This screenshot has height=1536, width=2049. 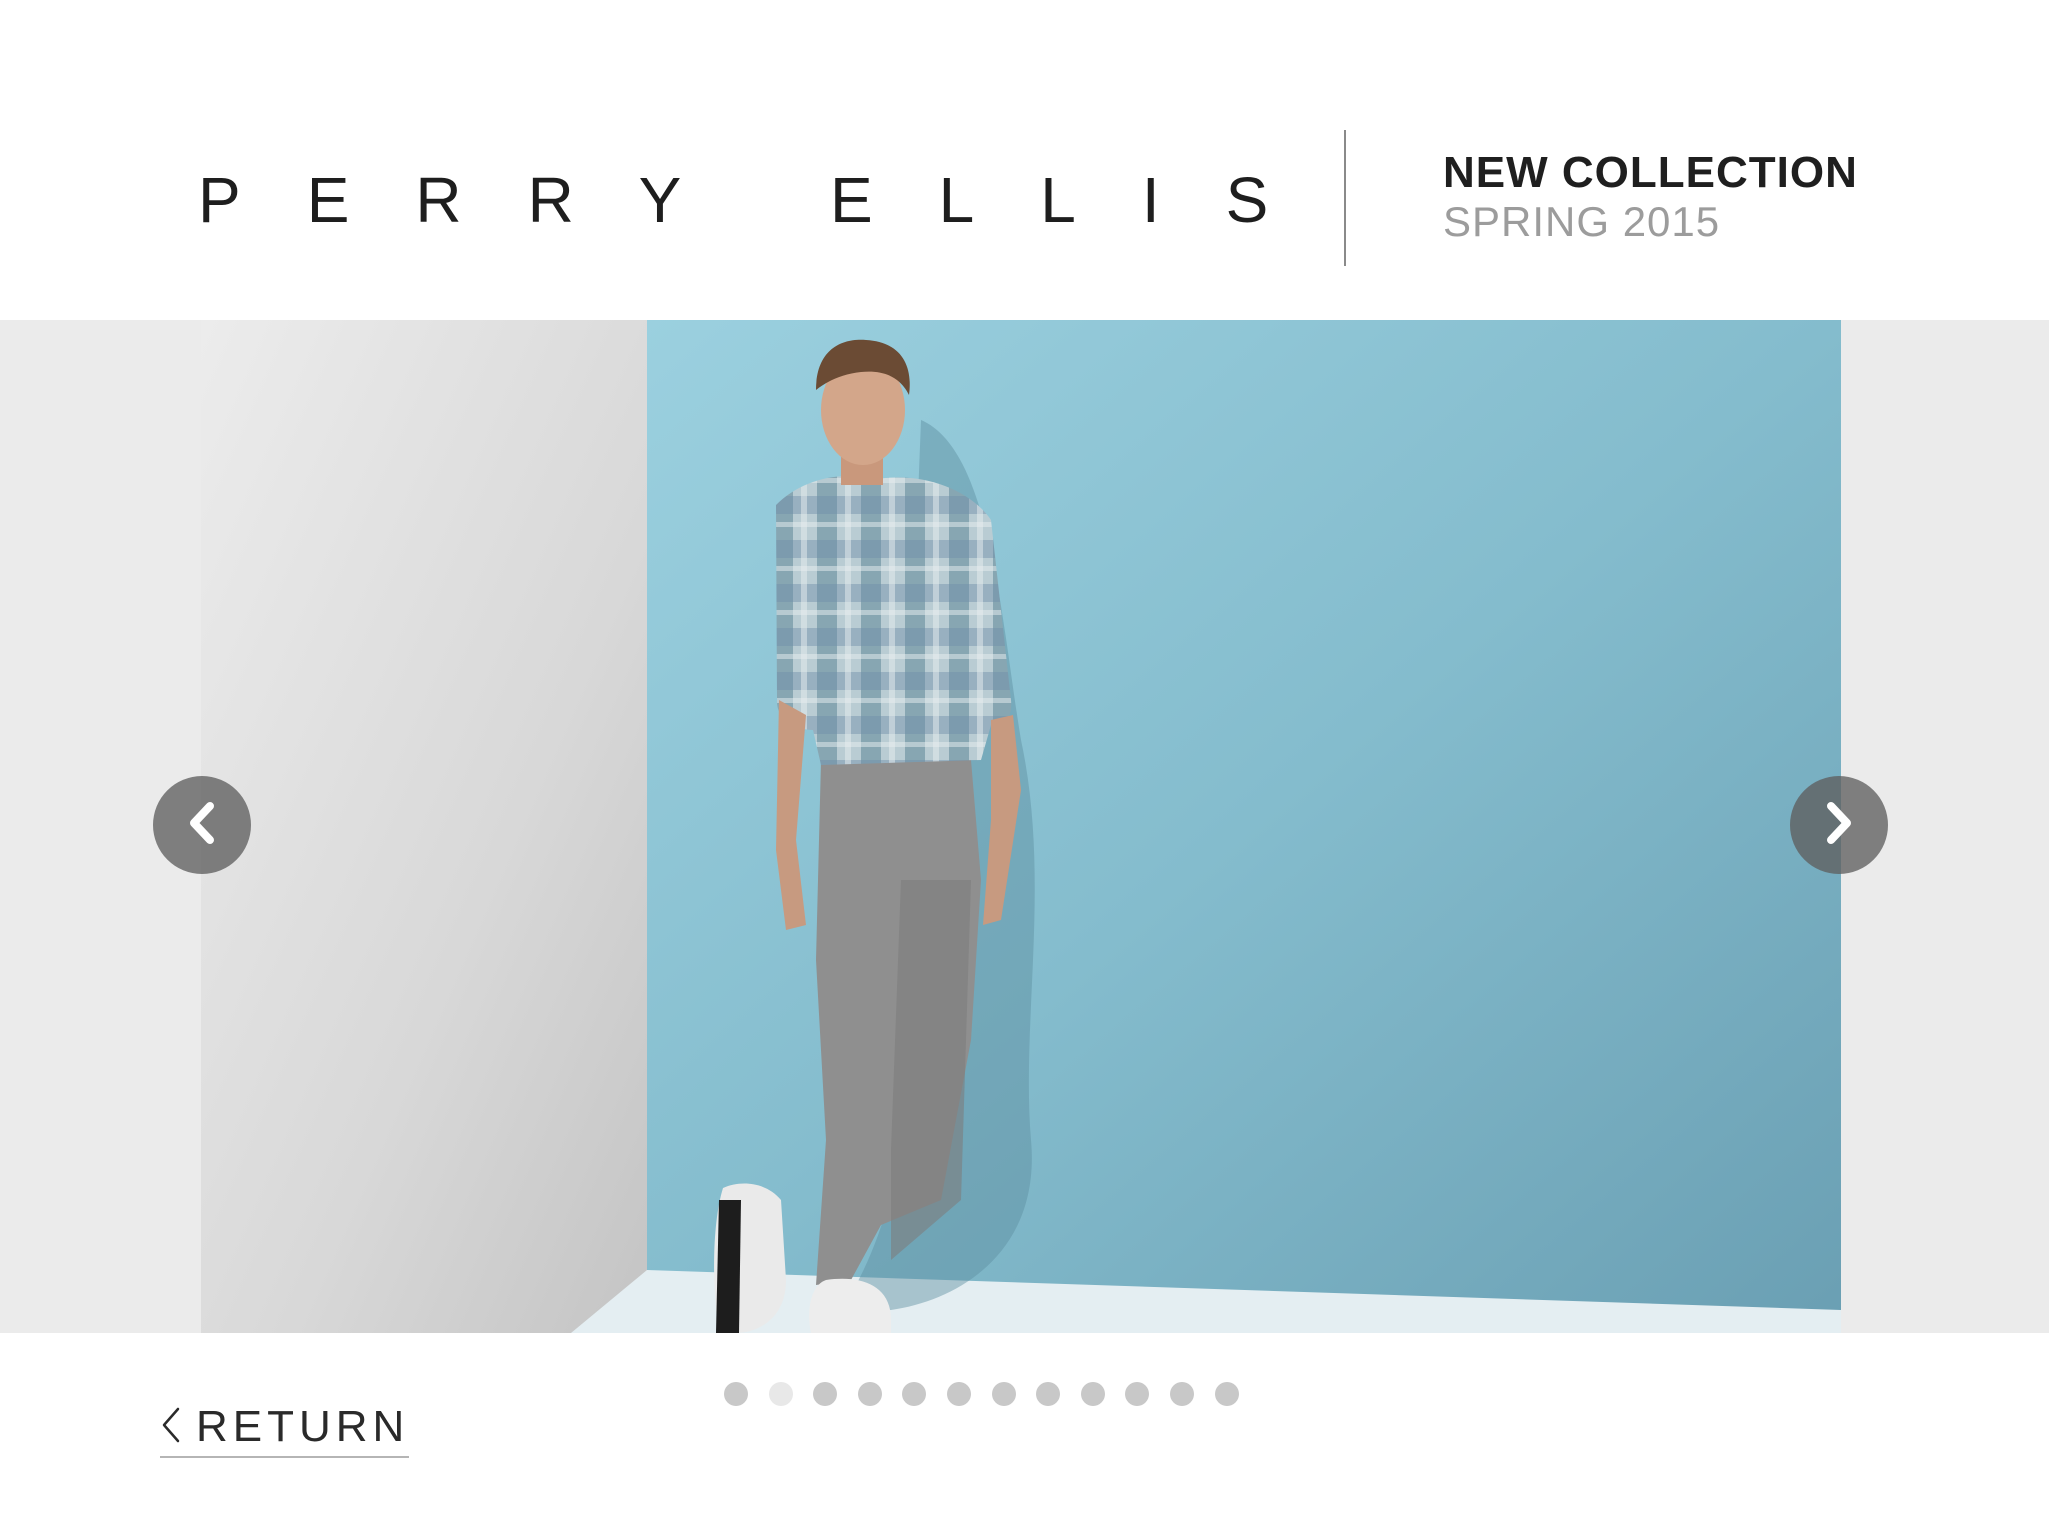 I want to click on next-slide-button, so click(x=1839, y=825).